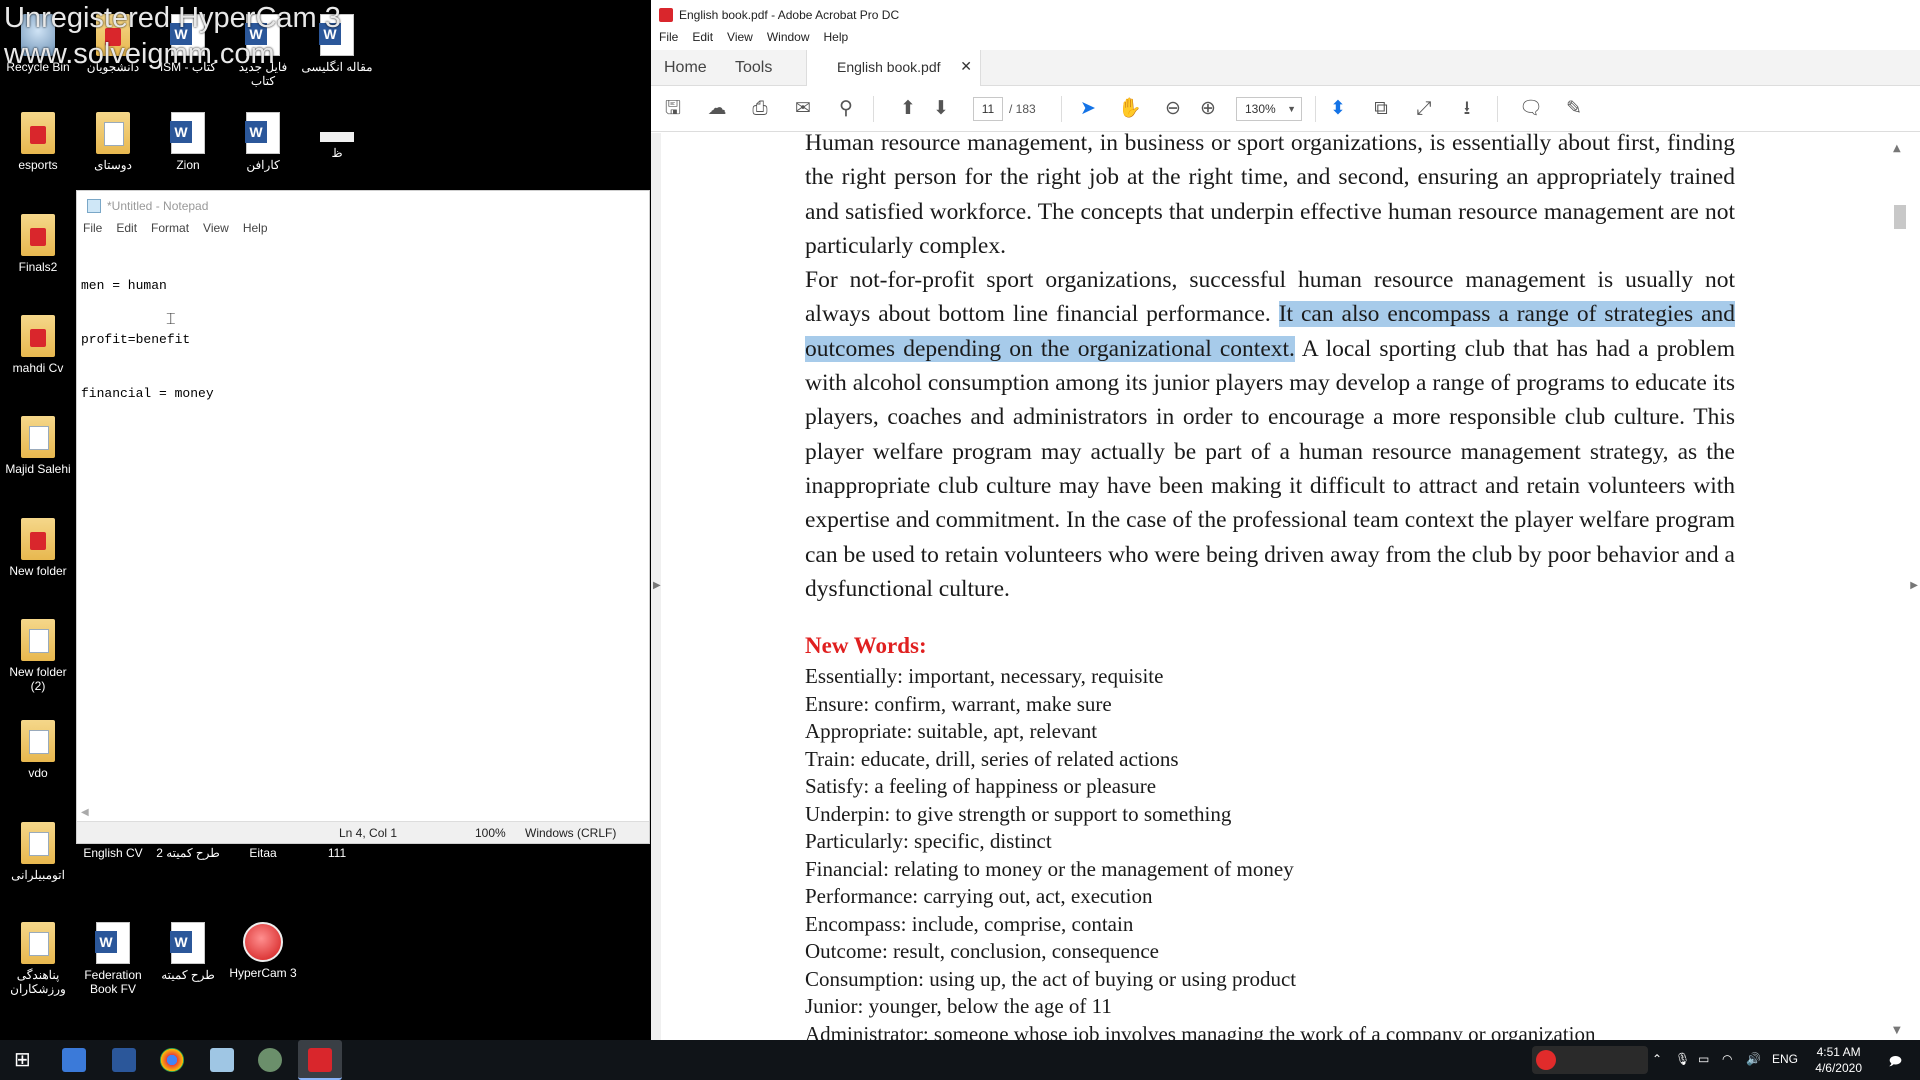 The image size is (1920, 1080). What do you see at coordinates (172, 1060) in the screenshot?
I see `chrome-icon` at bounding box center [172, 1060].